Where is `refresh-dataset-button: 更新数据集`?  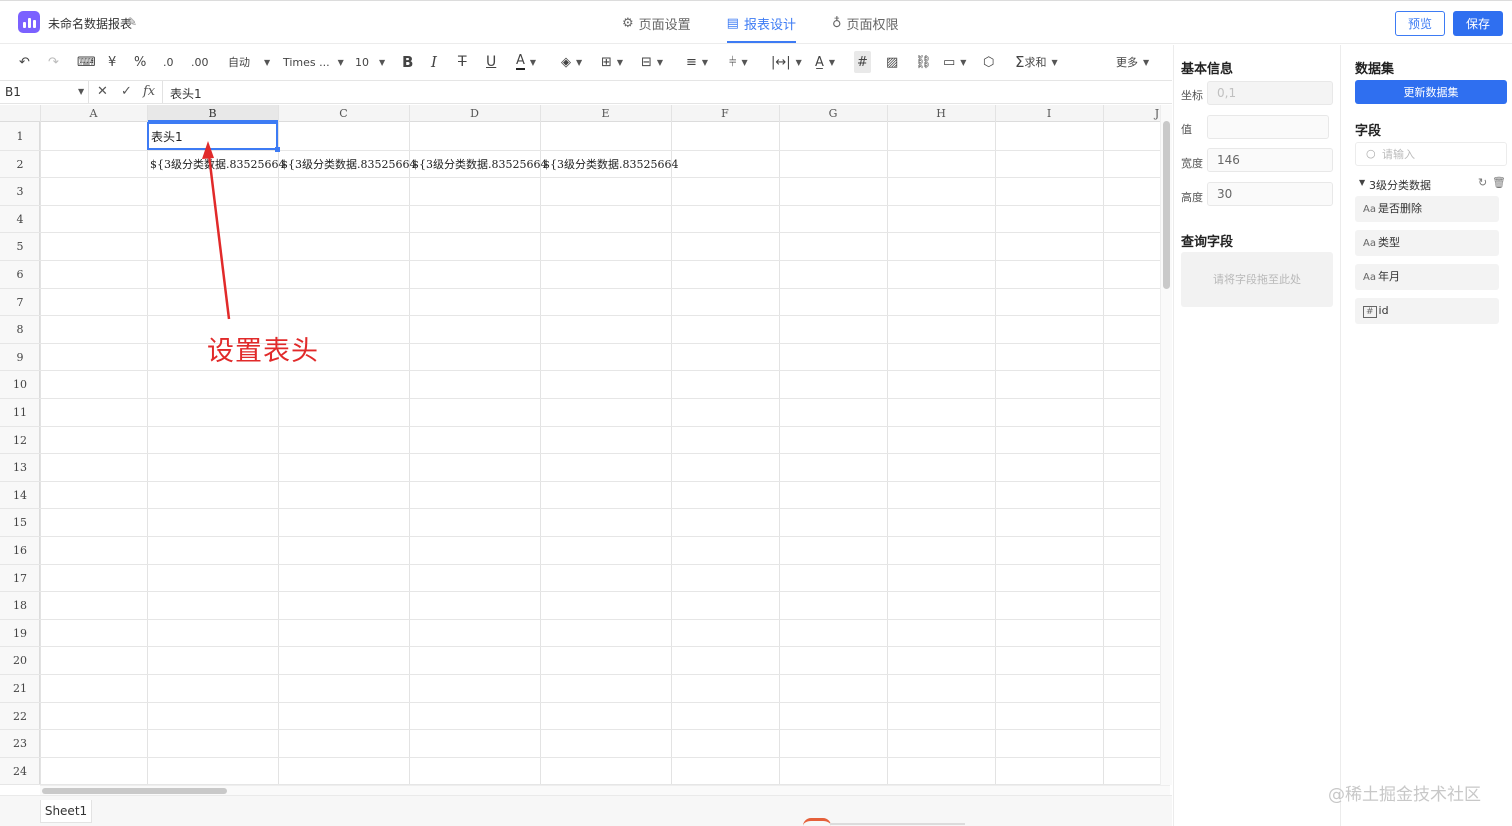
refresh-dataset-button: 更新数据集 is located at coordinates (1431, 92).